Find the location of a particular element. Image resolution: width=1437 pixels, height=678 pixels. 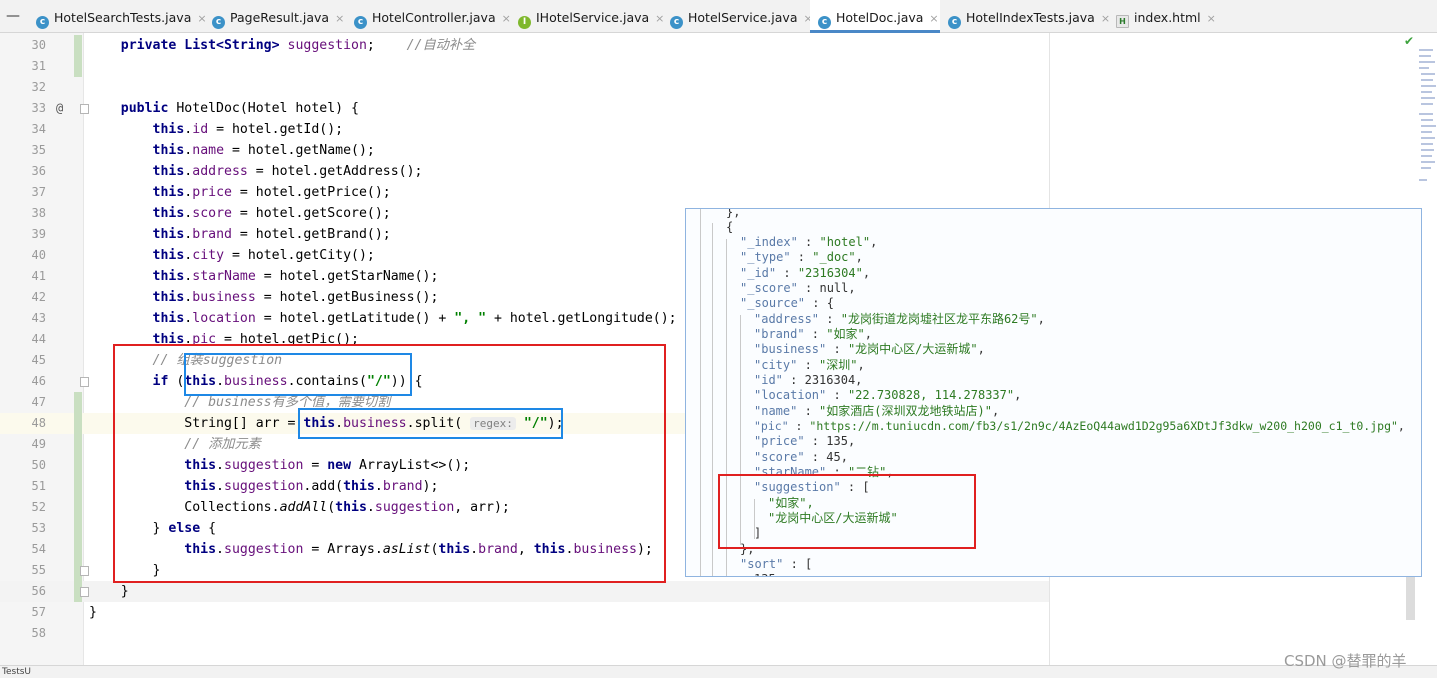

code-line: 58 is located at coordinates (524, 633).